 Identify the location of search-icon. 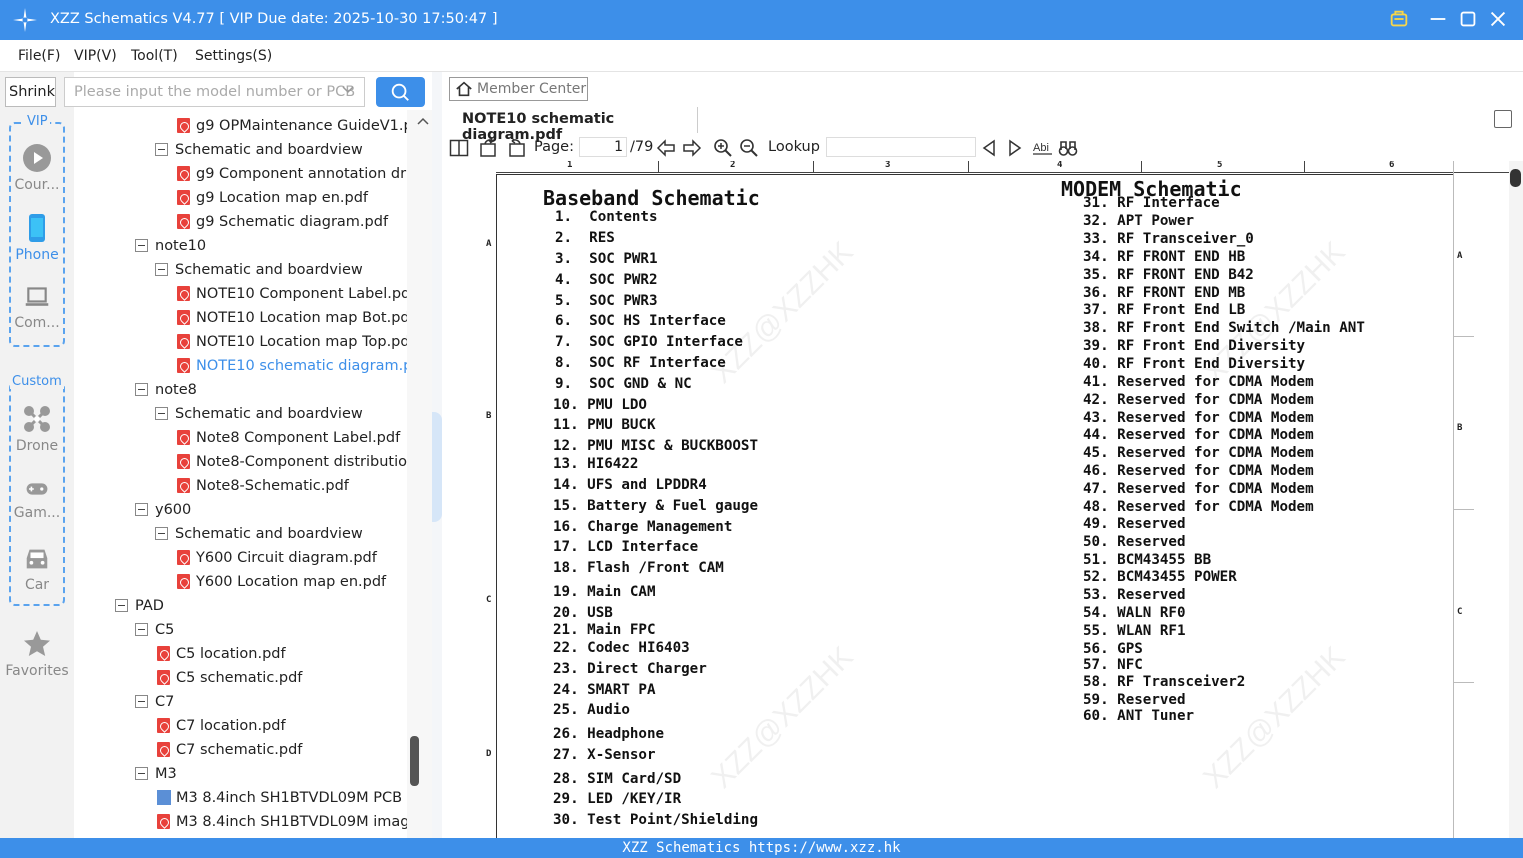
(400, 92).